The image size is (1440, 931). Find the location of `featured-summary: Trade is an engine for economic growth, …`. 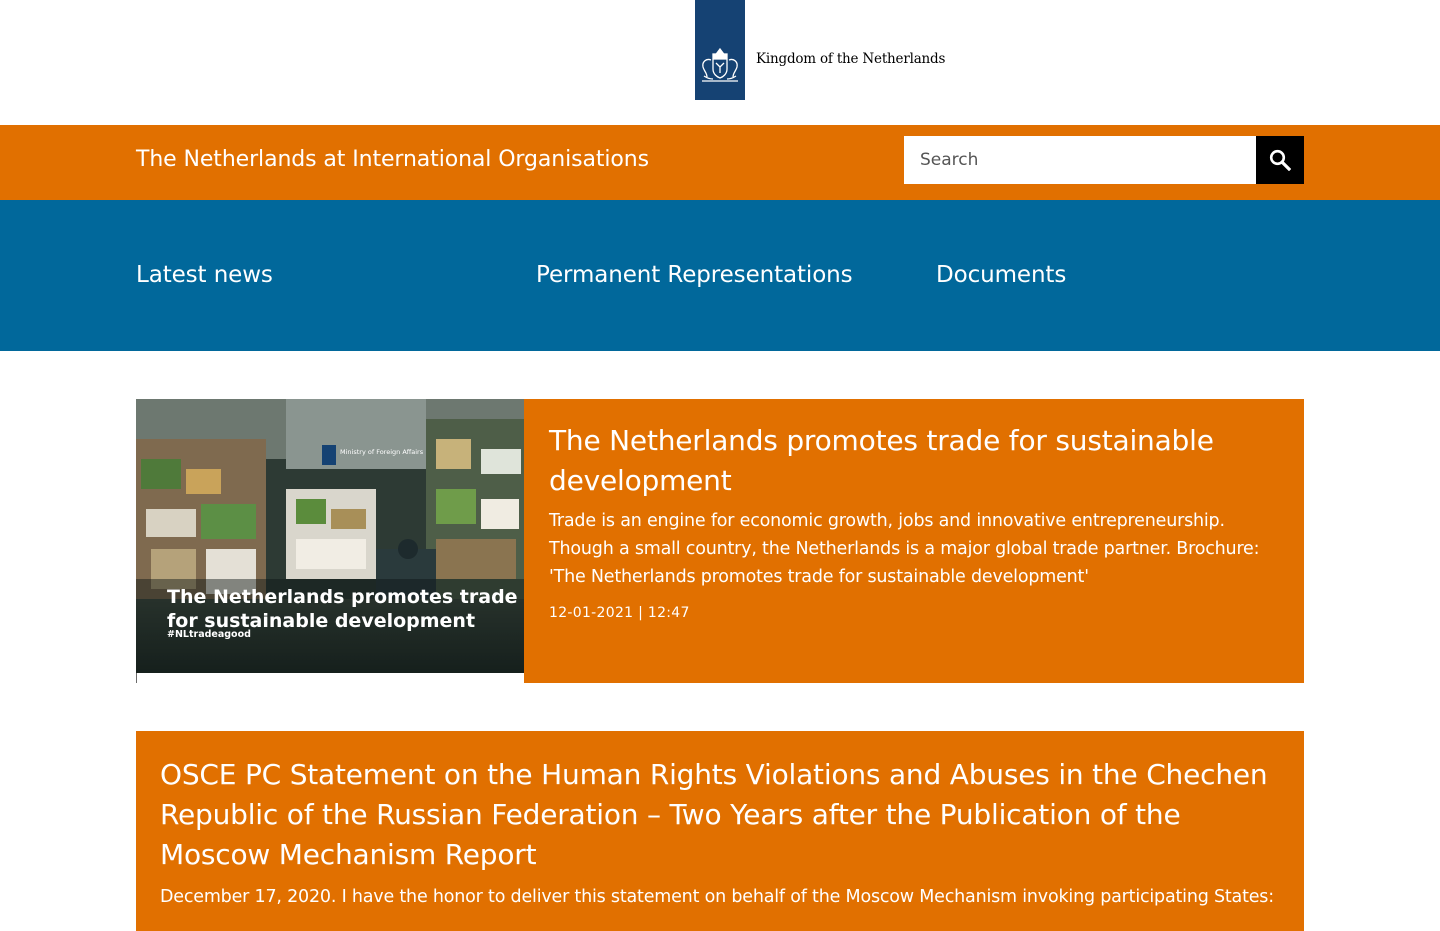

featured-summary: Trade is an engine for economic growth, … is located at coordinates (904, 549).